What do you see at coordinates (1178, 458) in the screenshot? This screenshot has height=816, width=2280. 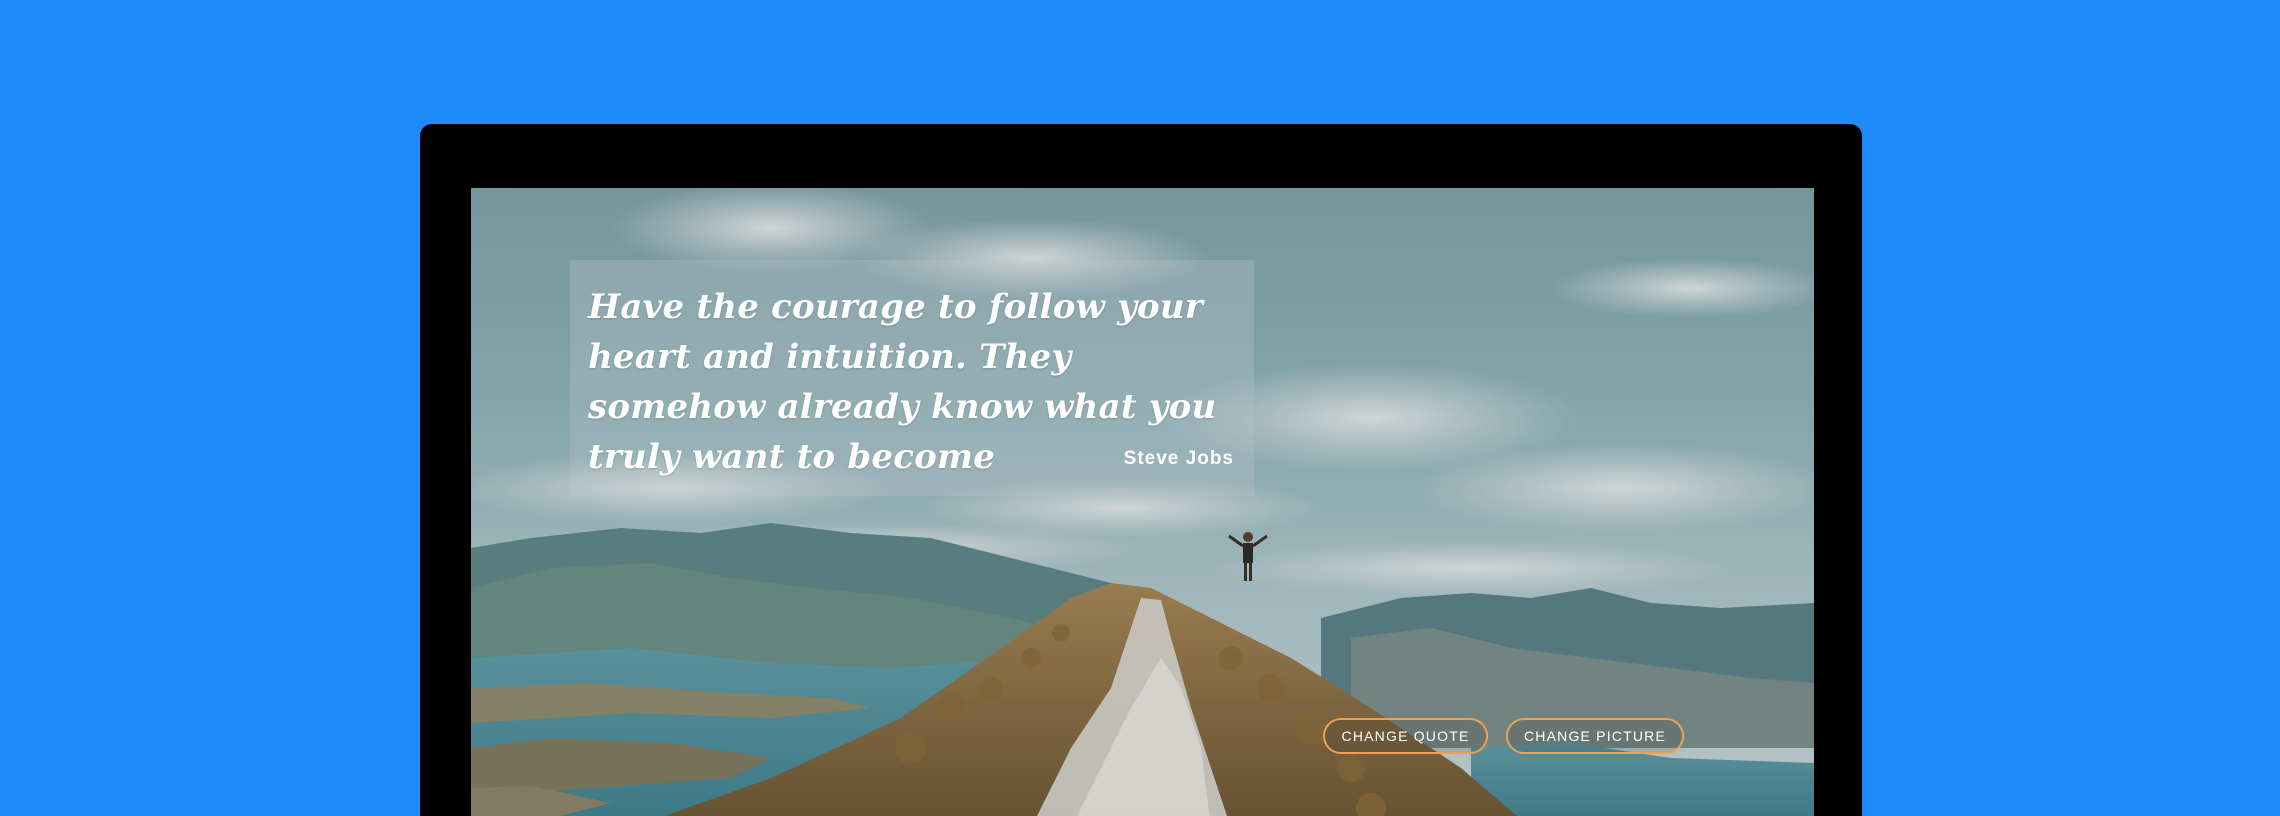 I see `quote-author: Steve Jobs` at bounding box center [1178, 458].